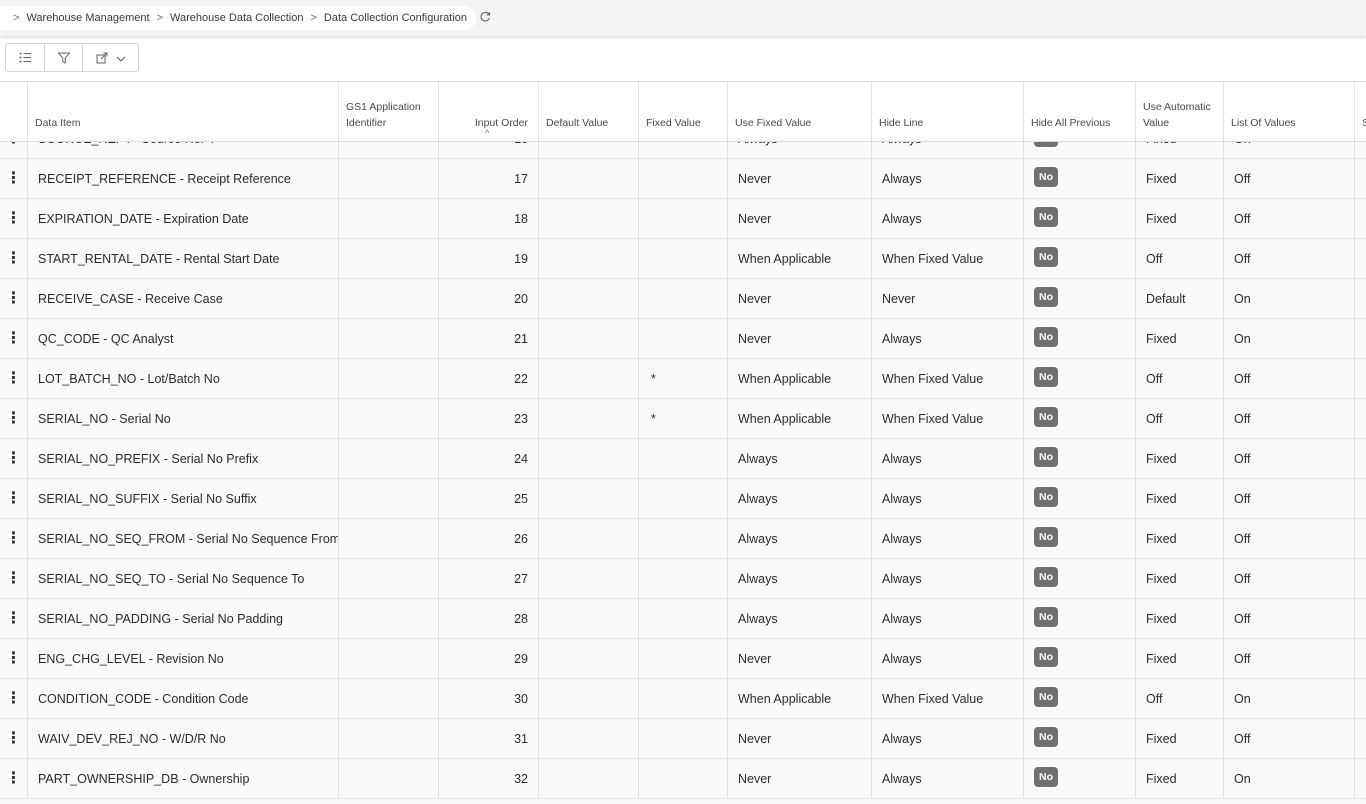 The image size is (1366, 804). I want to click on cell-hide-line: Never, so click(948, 298).